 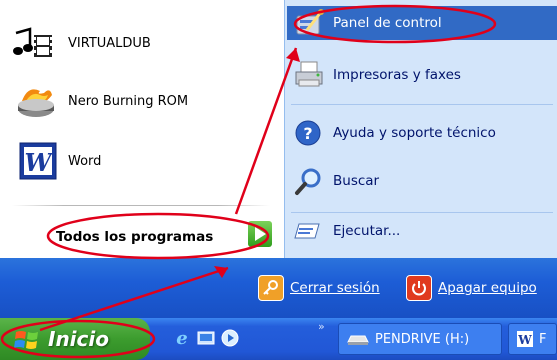 What do you see at coordinates (85, 161) in the screenshot?
I see `program-label: Word` at bounding box center [85, 161].